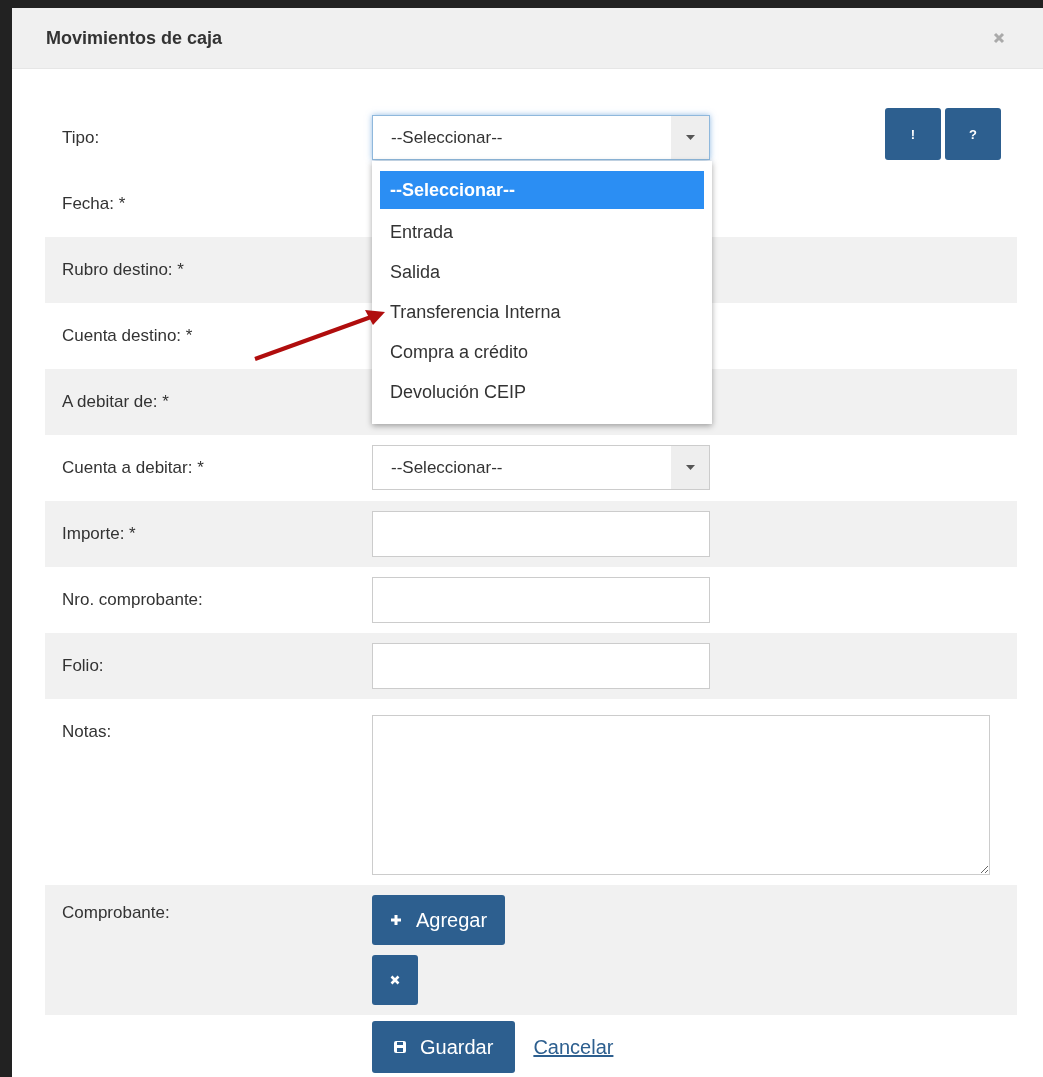  I want to click on dropdown-option: Transferencia Interna, so click(542, 312).